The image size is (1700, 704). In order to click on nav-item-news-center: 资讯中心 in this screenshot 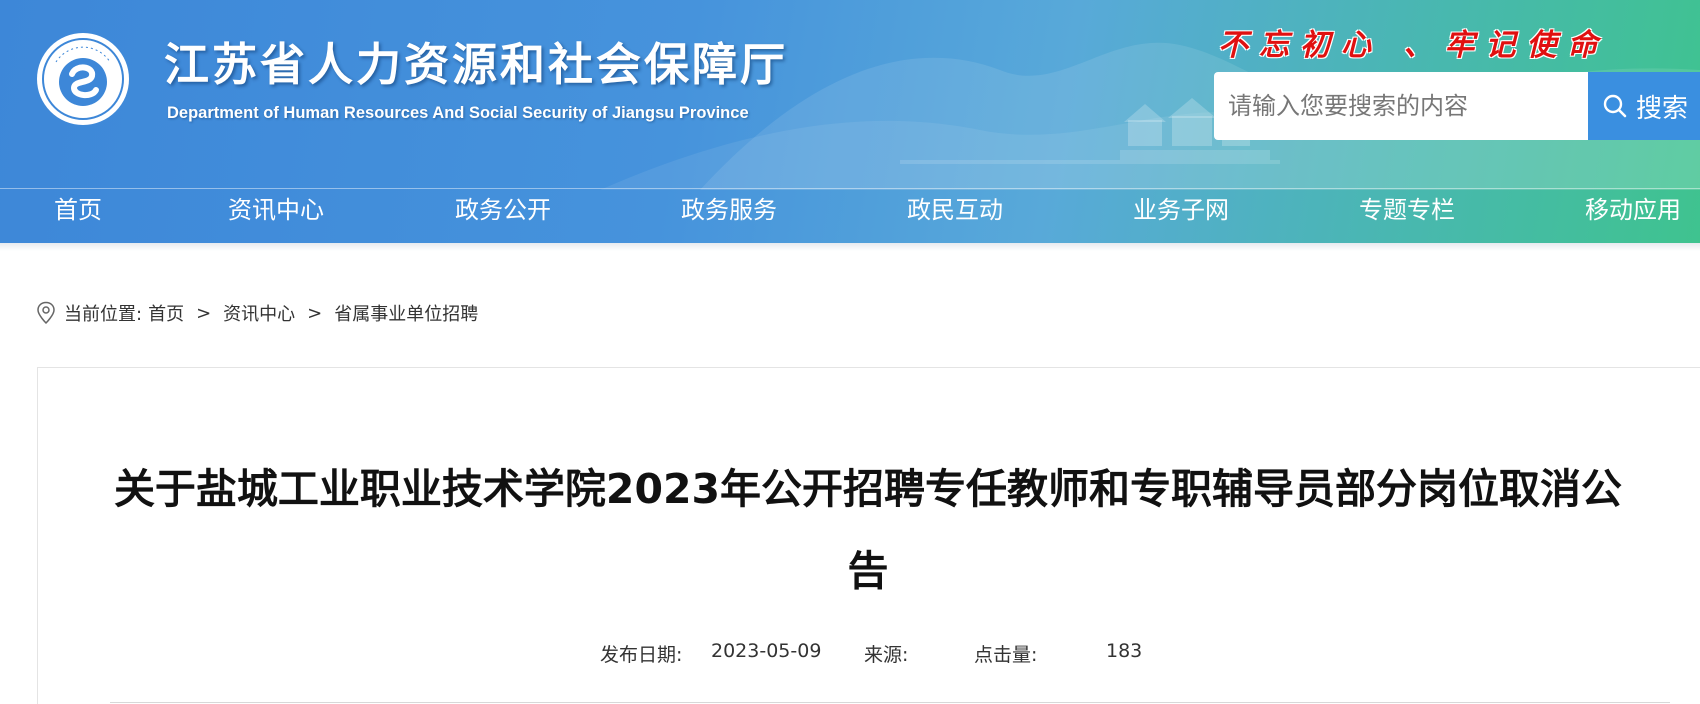, I will do `click(276, 216)`.